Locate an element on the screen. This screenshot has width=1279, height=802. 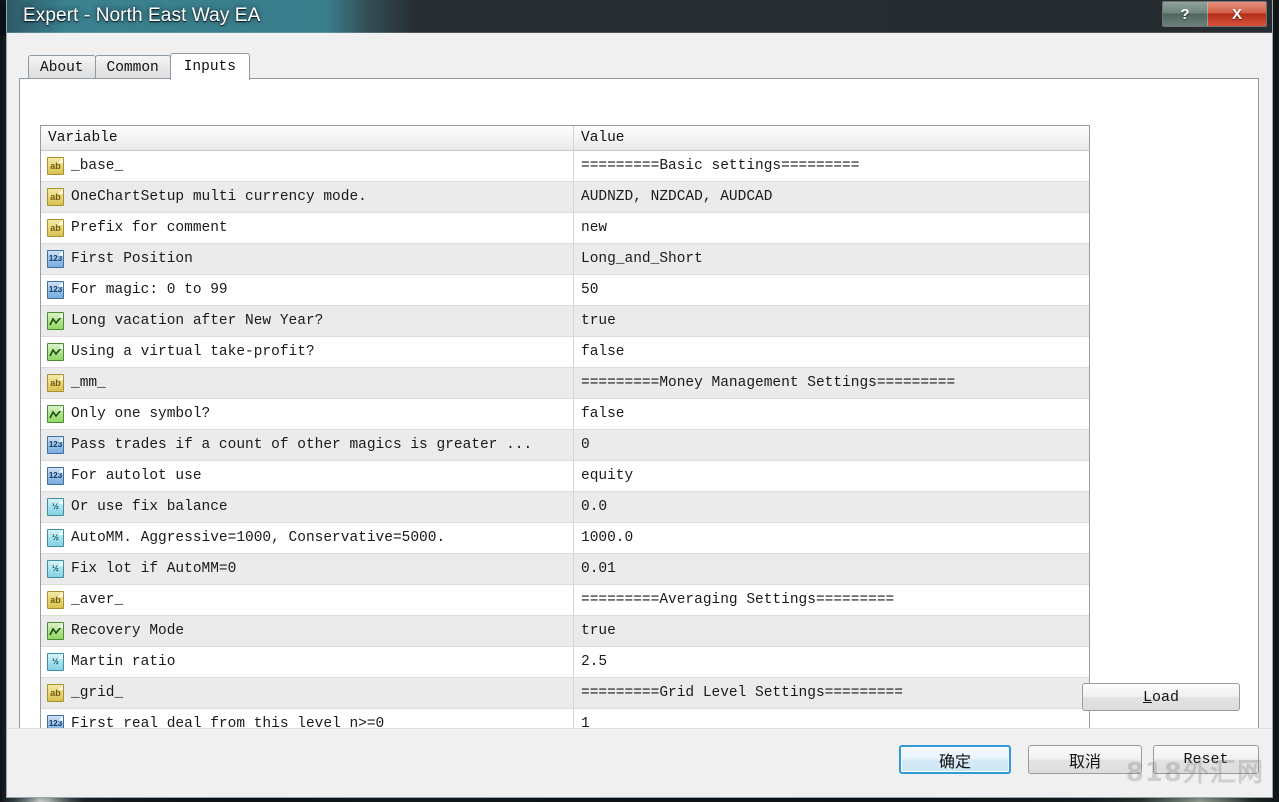
load-button: Load is located at coordinates (1161, 697).